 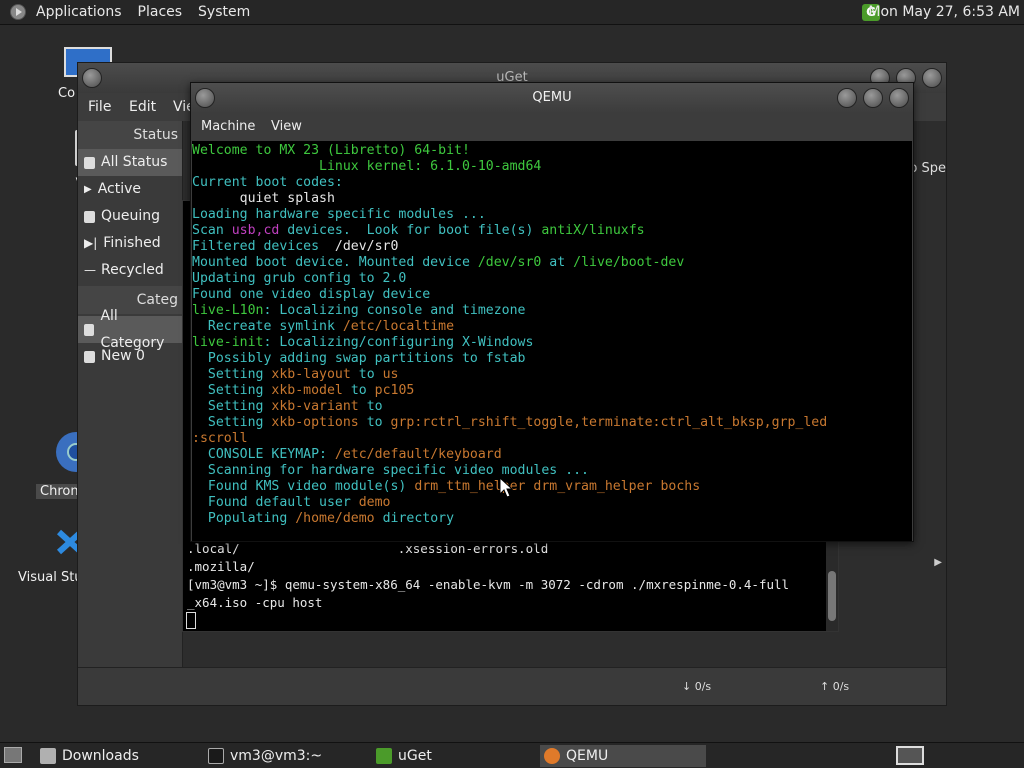 I want to click on console-line: Setting xkb-variant to, so click(x=287, y=407).